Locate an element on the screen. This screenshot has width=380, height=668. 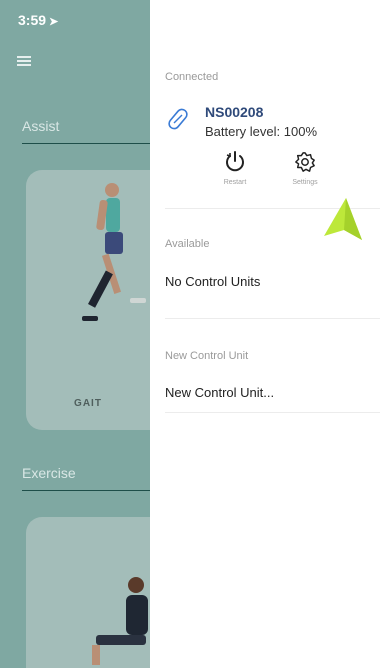
status-bar-time: 3:59 ➤ is located at coordinates (38, 20).